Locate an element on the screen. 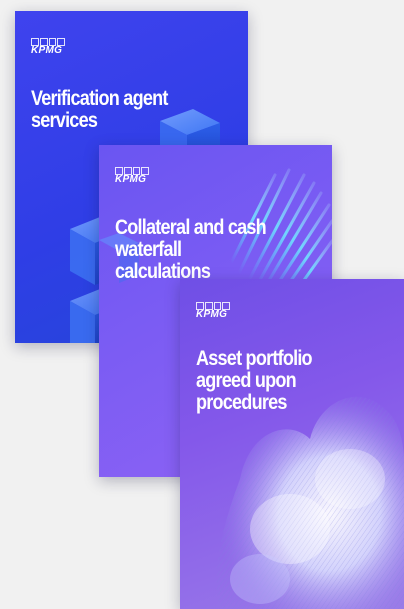 The width and height of the screenshot is (404, 609). title-line: Asset portfolio is located at coordinates (254, 358).